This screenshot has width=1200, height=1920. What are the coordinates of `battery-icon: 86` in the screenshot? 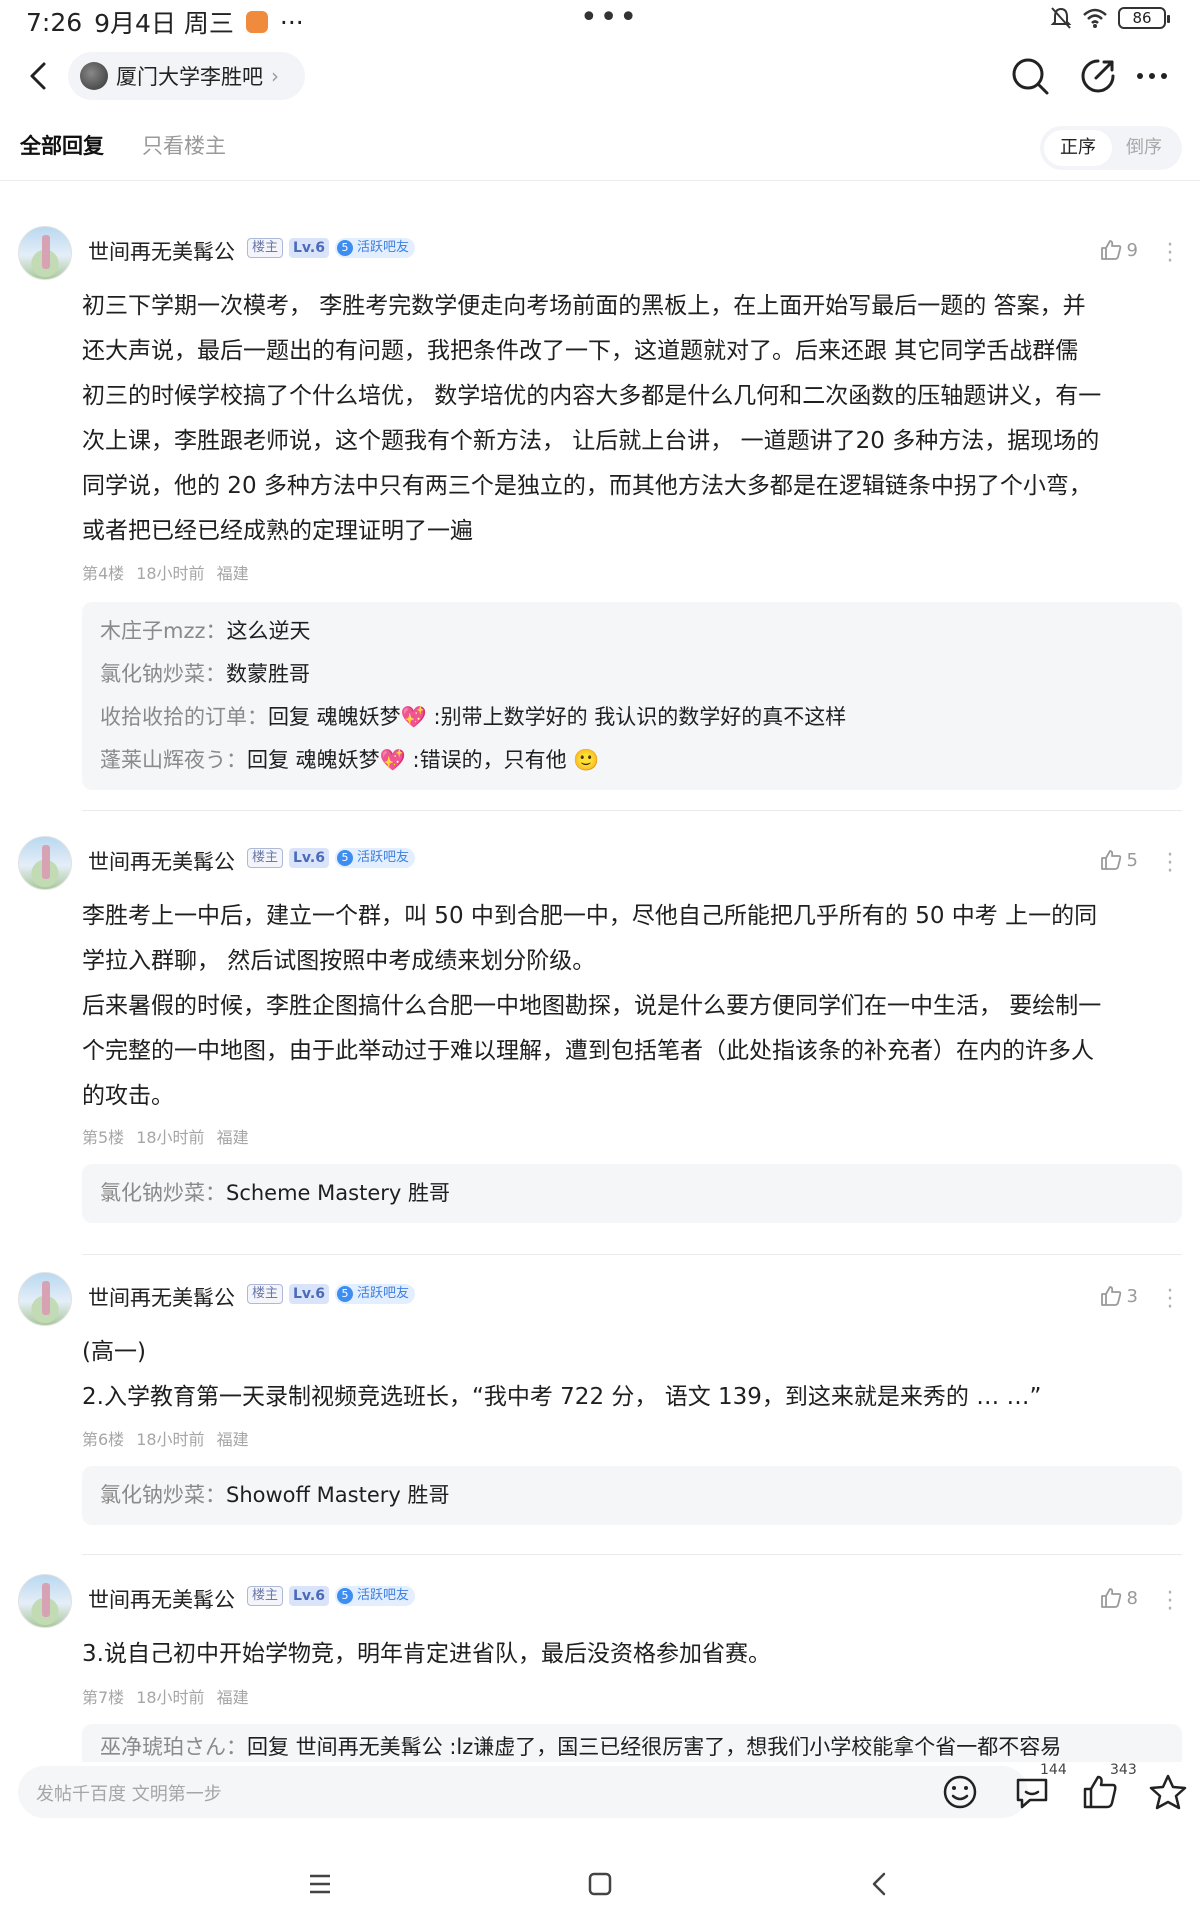 It's located at (1144, 18).